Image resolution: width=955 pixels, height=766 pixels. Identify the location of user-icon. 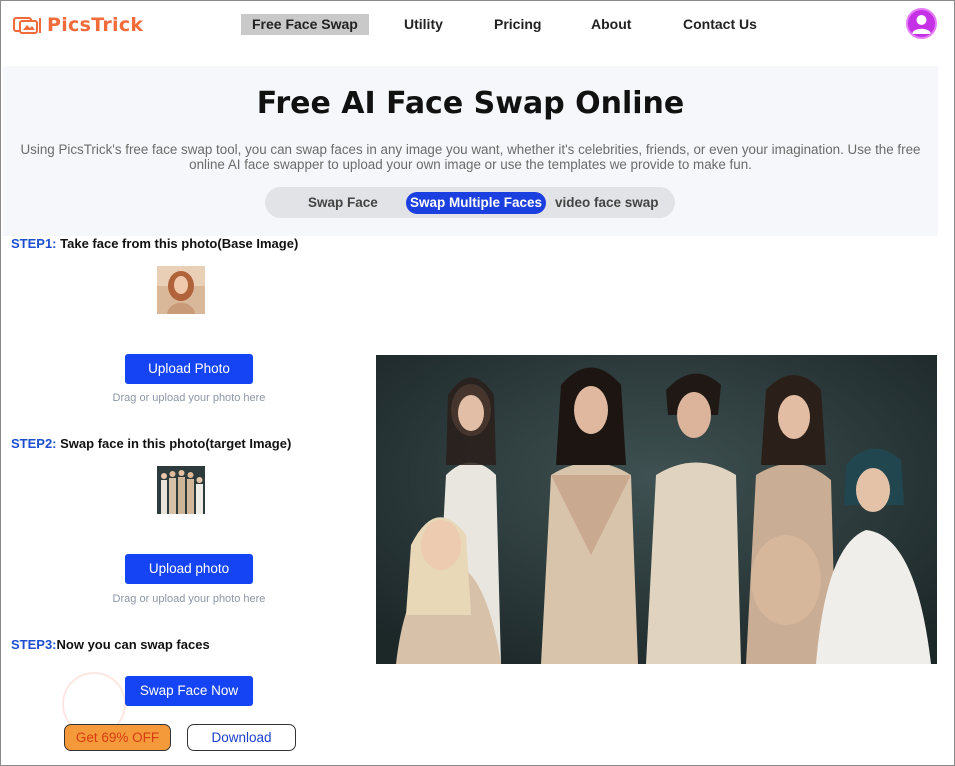
(921, 24).